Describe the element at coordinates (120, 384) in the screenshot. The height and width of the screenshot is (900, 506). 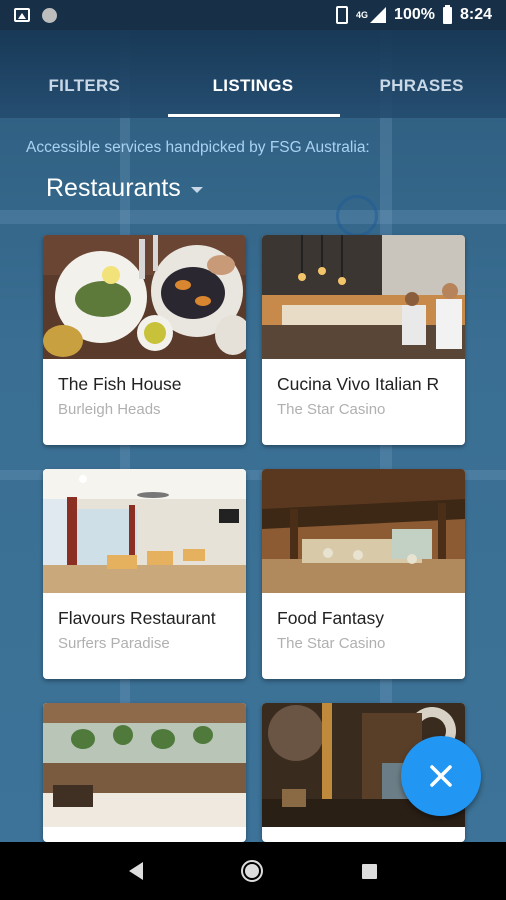
I see `listing-title: The Fish House` at that location.